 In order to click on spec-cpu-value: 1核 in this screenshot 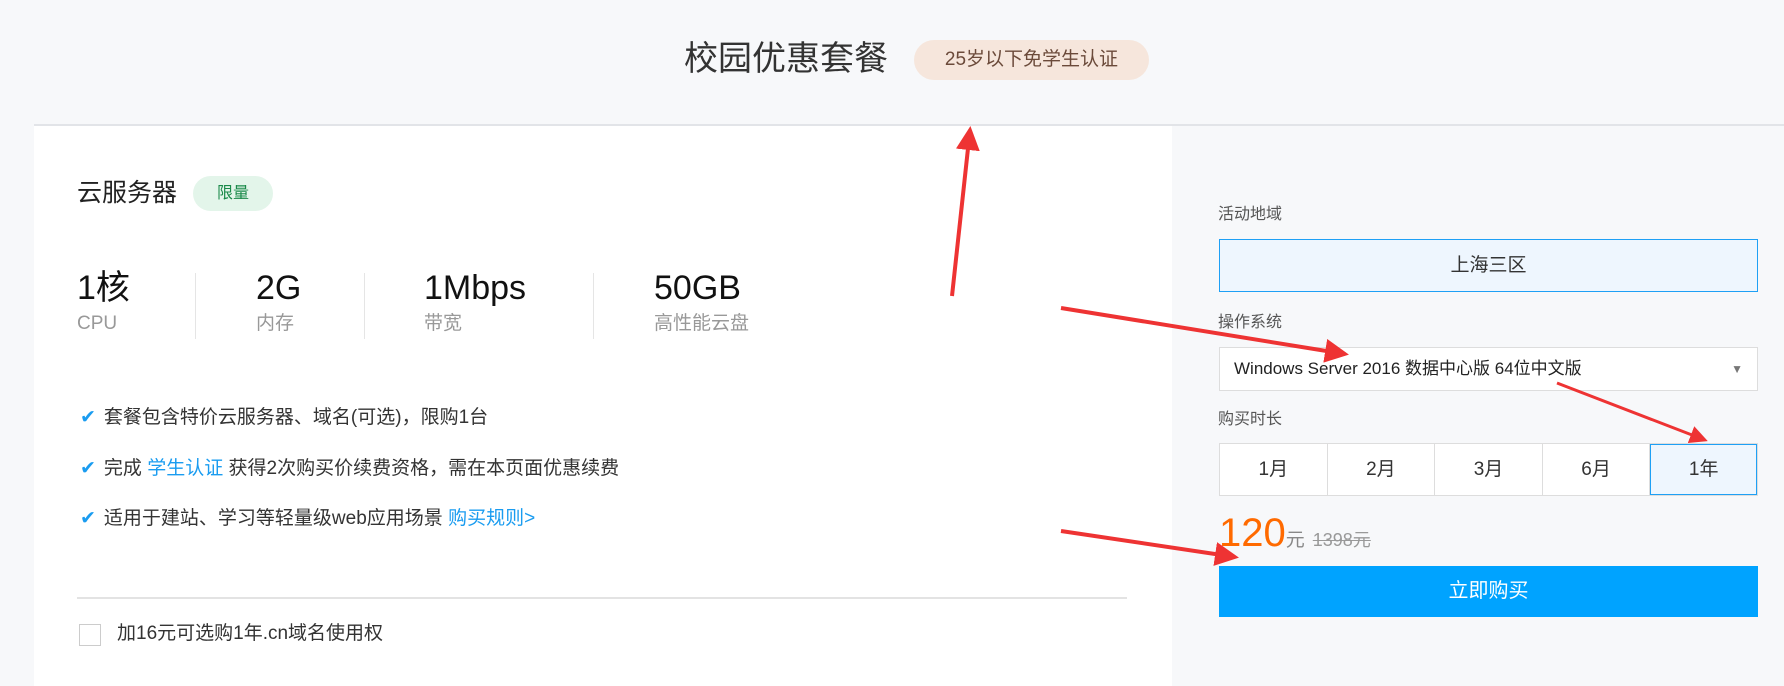, I will do `click(103, 288)`.